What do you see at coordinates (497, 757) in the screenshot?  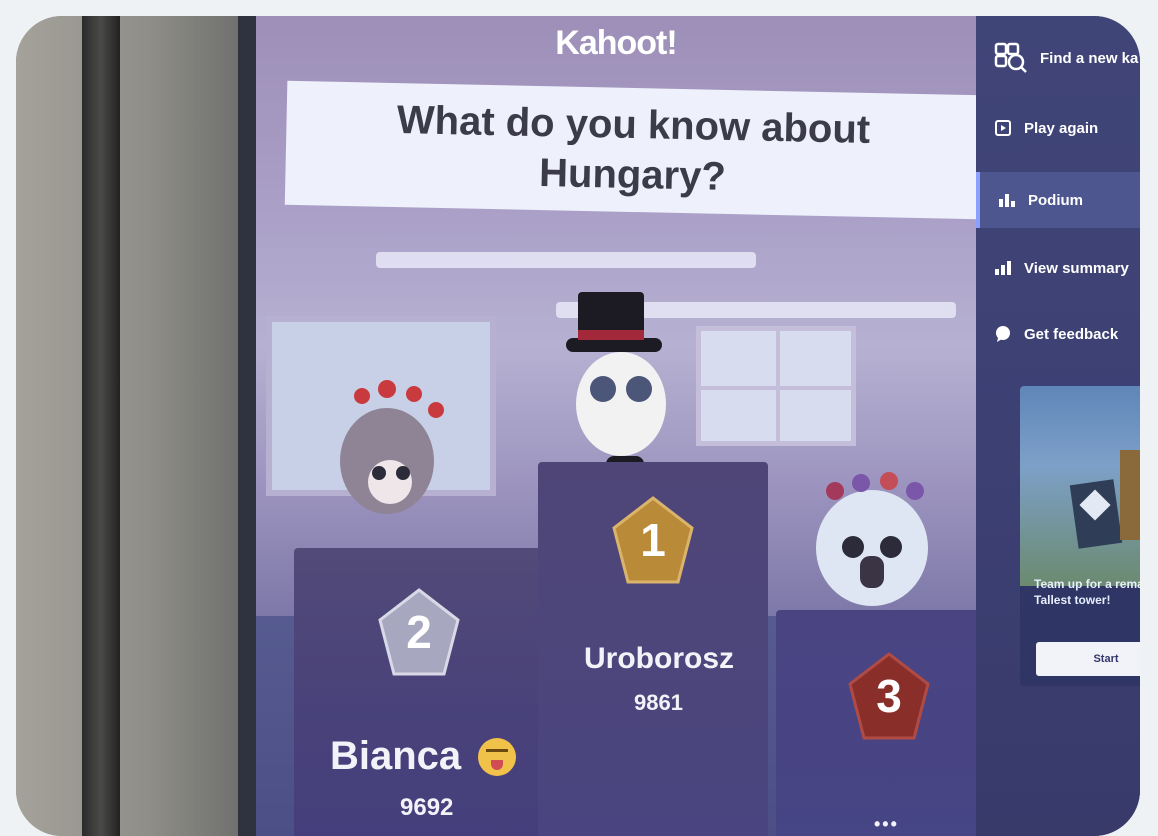 I see `laughing-tongue-emoji-icon` at bounding box center [497, 757].